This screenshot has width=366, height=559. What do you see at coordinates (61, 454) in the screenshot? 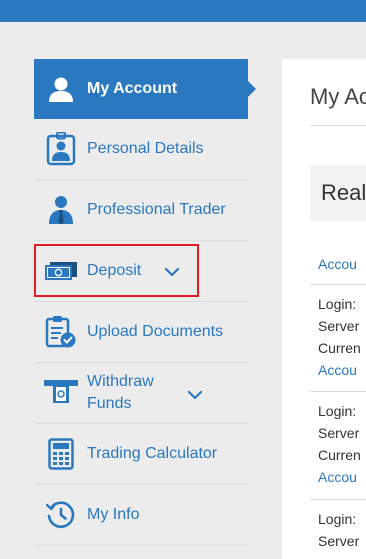
I see `calculator-icon` at bounding box center [61, 454].